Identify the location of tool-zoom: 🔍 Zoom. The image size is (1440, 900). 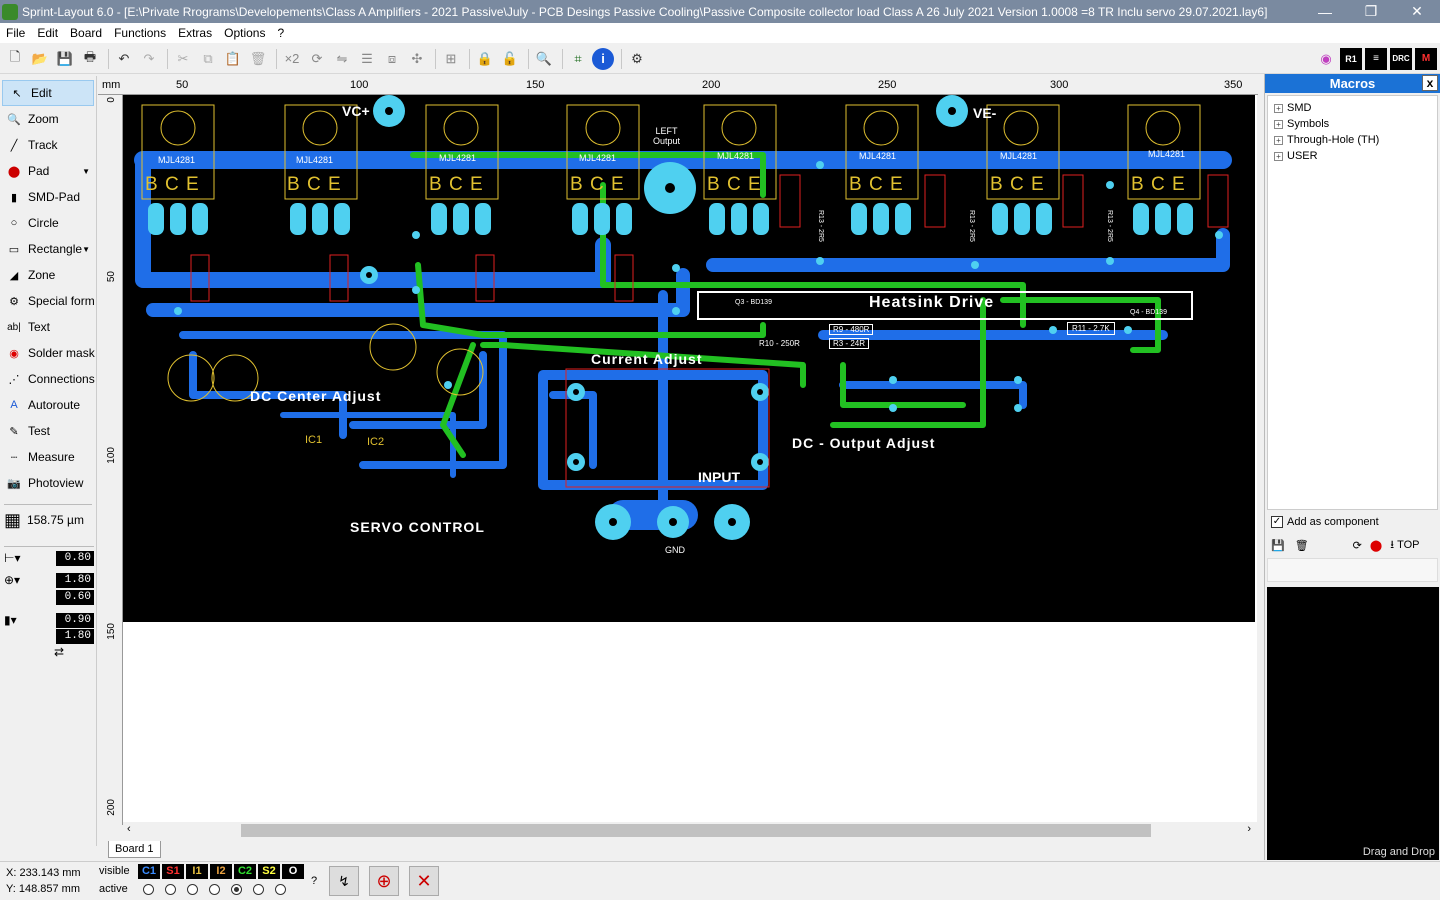
(48, 119).